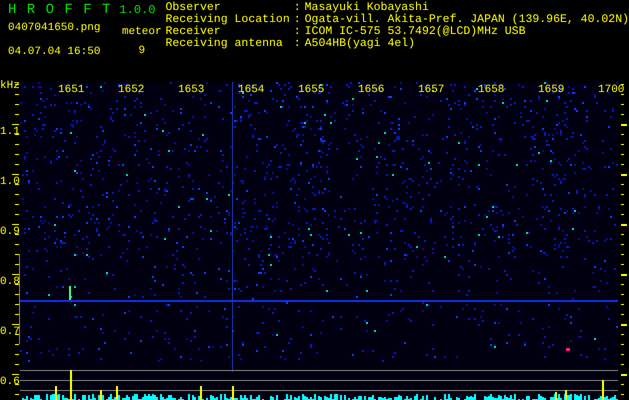  Describe the element at coordinates (193, 32) in the screenshot. I see `info-label: Receiver` at that location.